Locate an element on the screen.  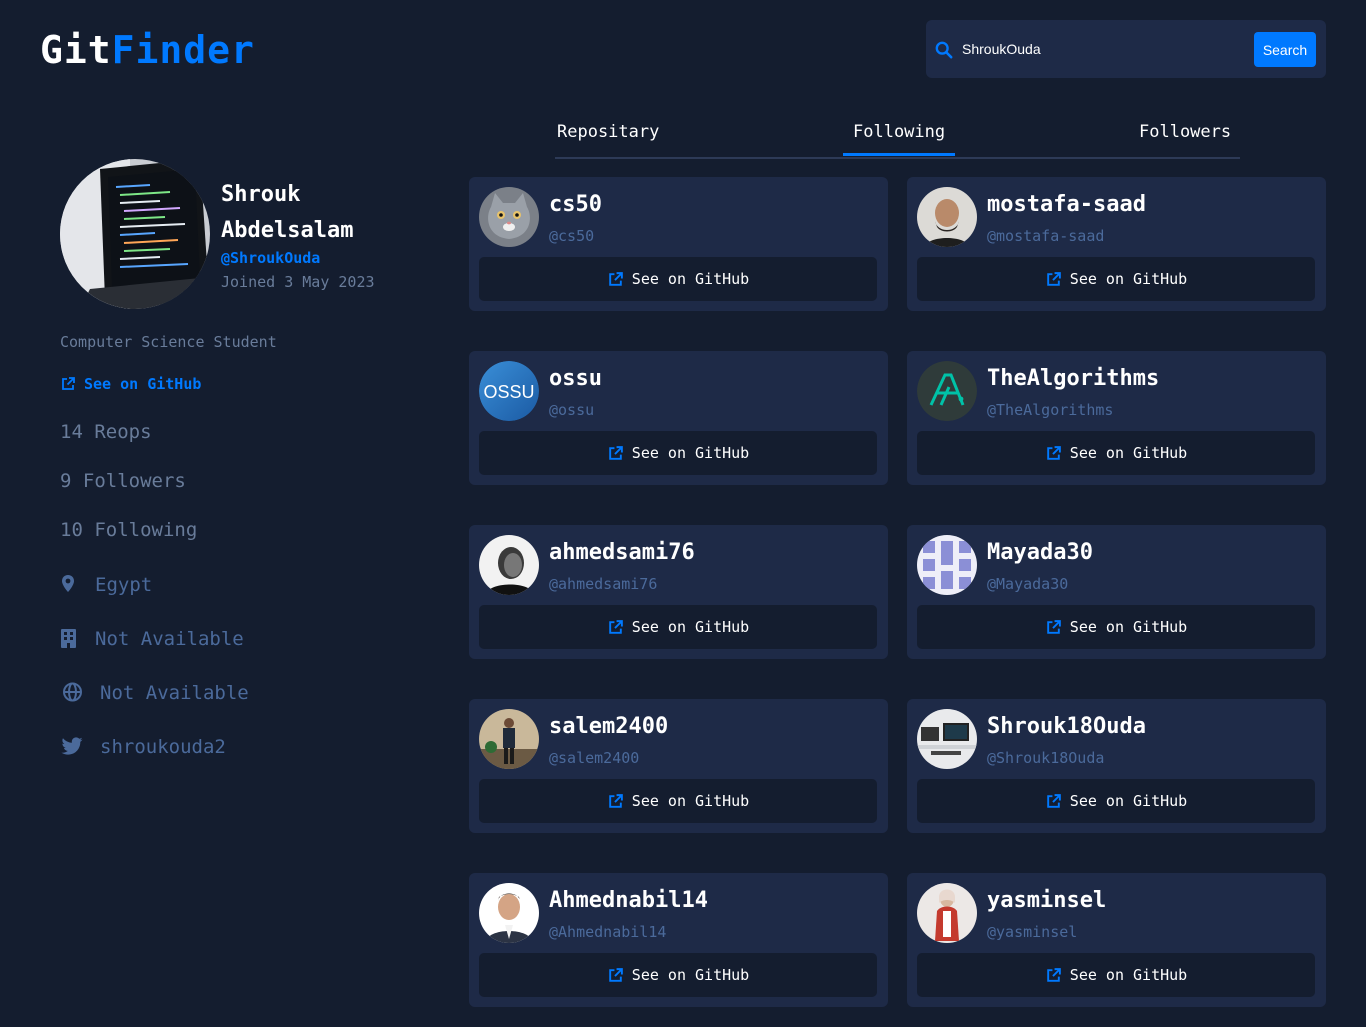
desk-setup-avatar-image is located at coordinates (947, 739).